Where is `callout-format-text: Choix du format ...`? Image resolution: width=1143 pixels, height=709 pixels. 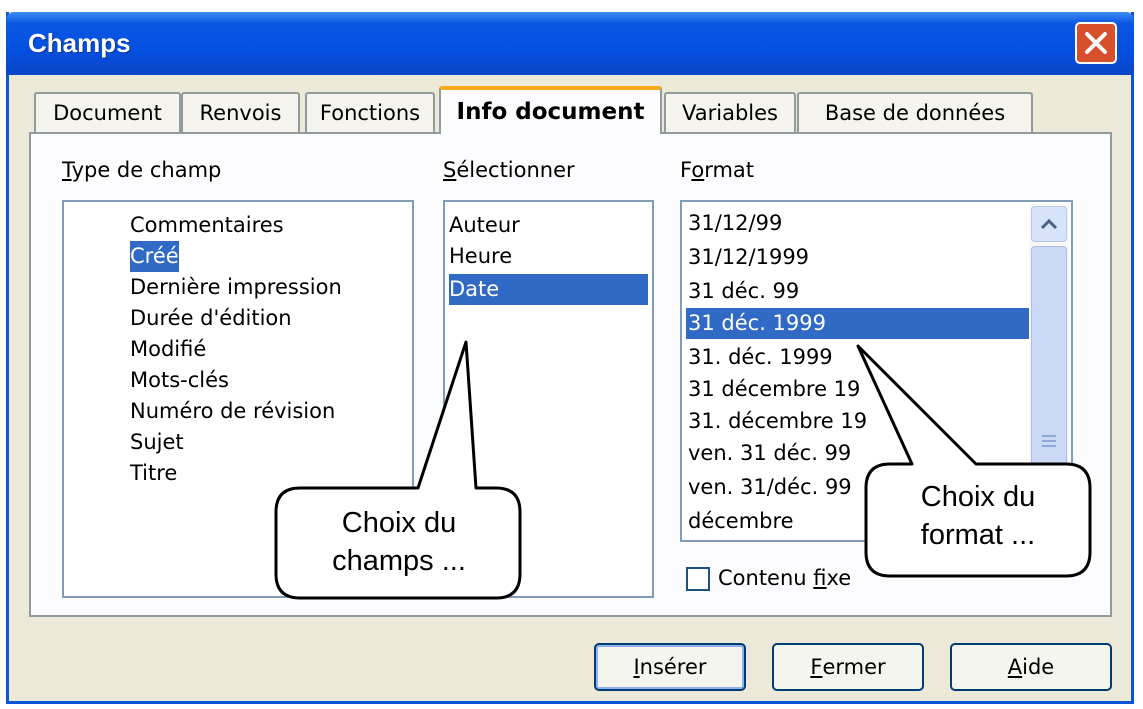 callout-format-text: Choix du format ... is located at coordinates (978, 516).